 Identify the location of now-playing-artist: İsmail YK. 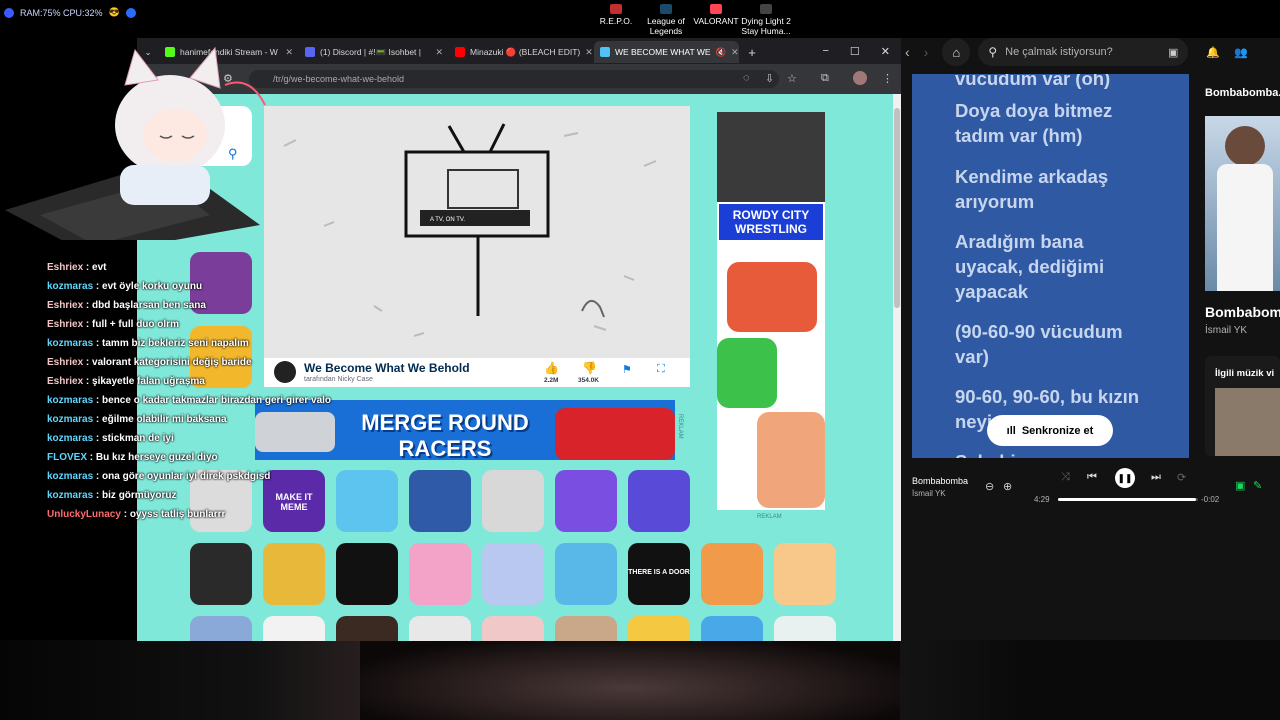
(929, 493).